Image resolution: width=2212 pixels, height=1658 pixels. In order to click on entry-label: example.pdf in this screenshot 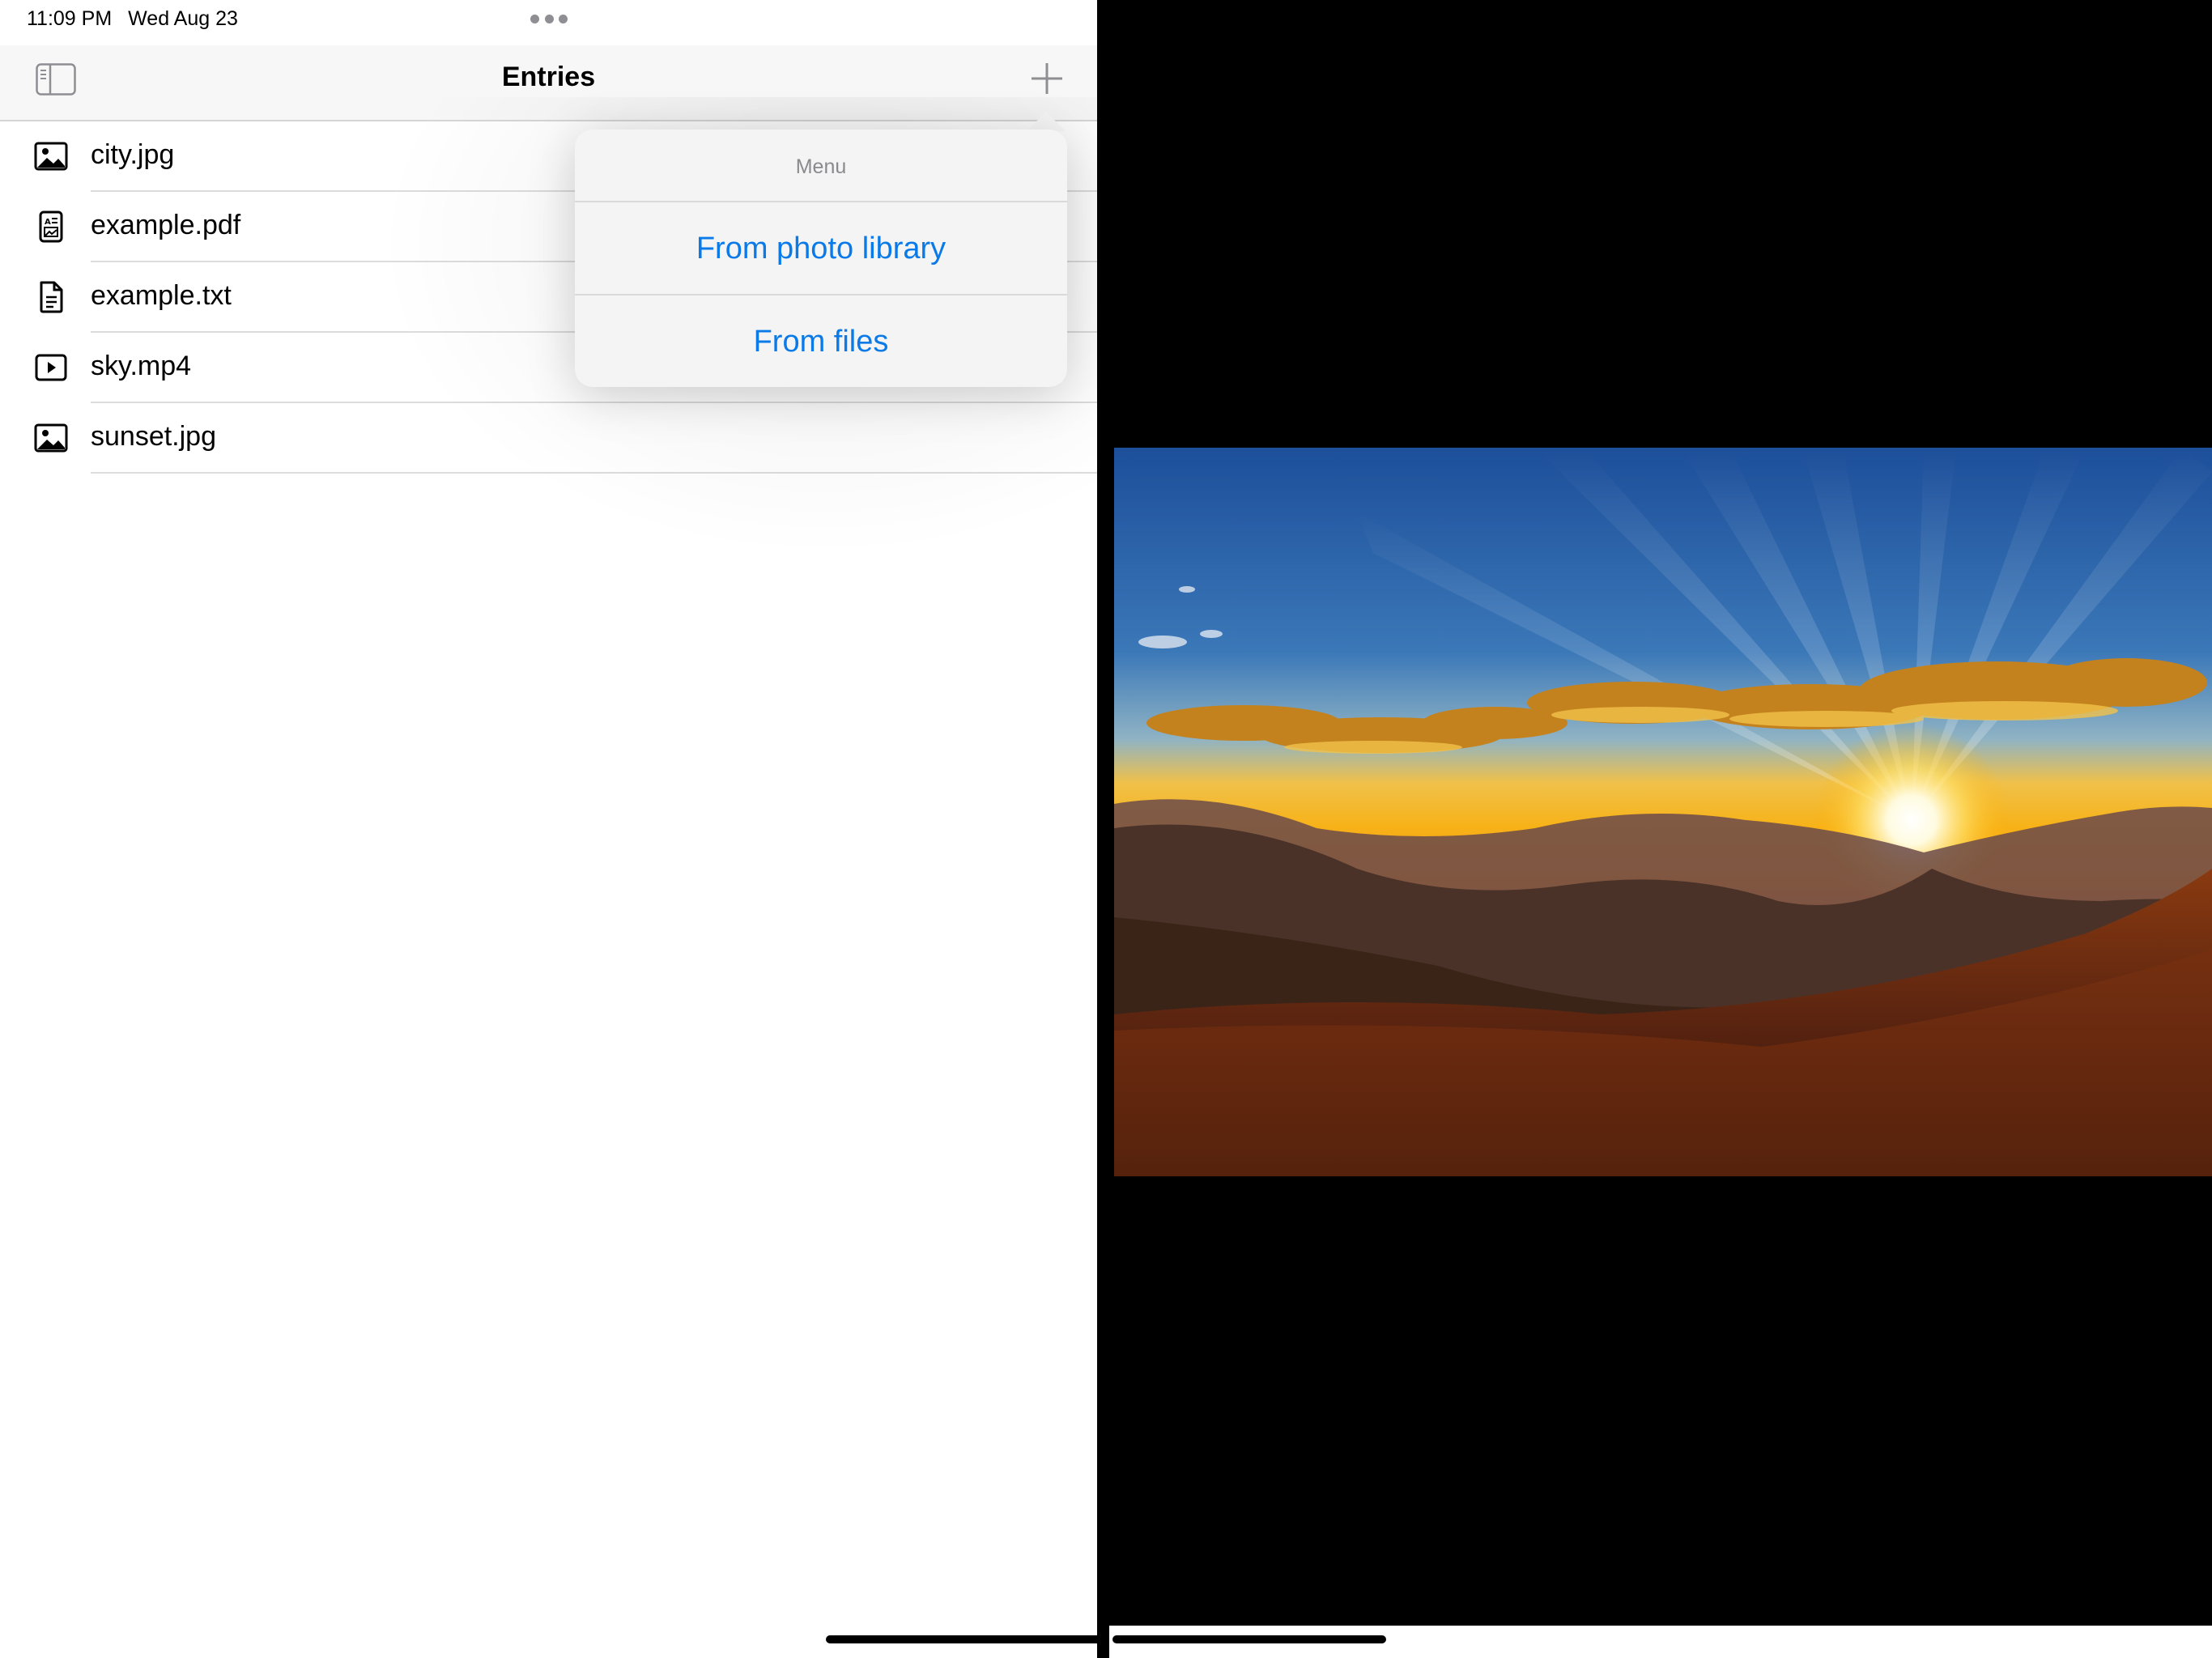, I will do `click(166, 225)`.